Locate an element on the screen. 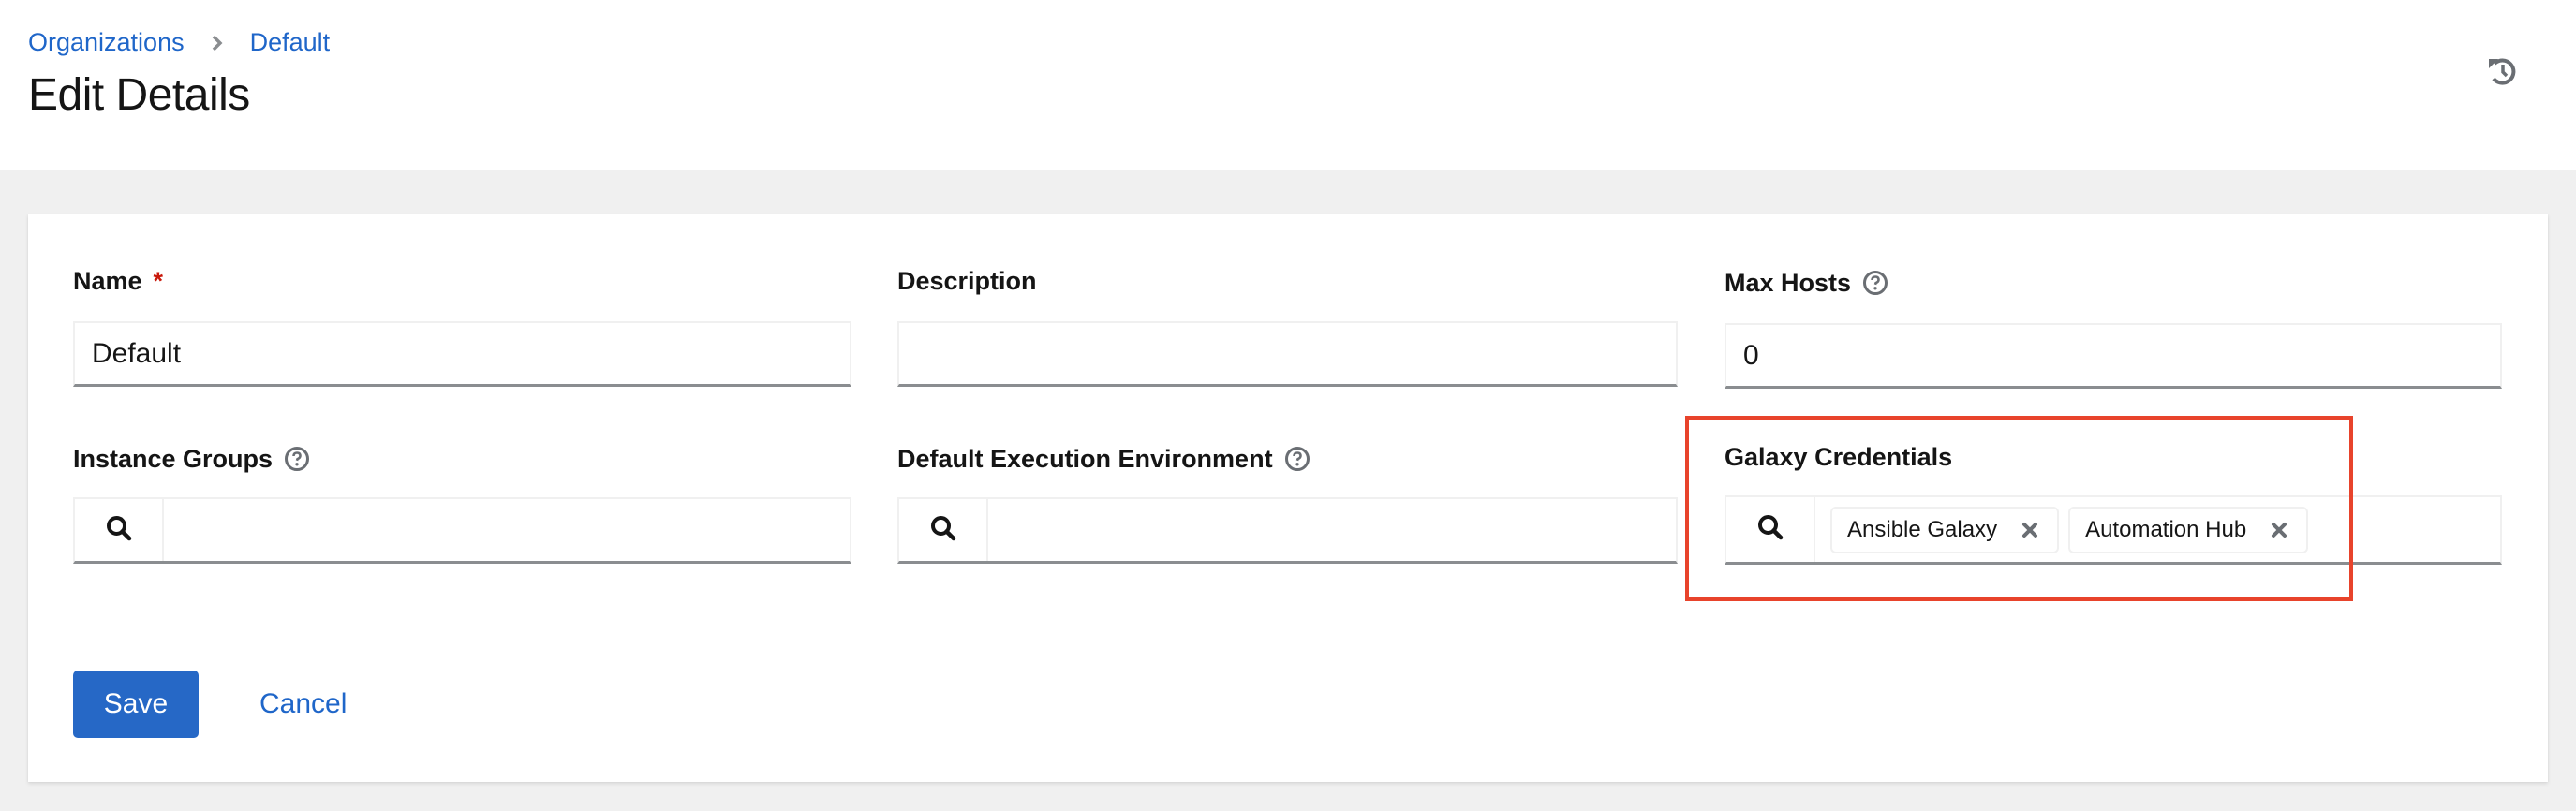 The width and height of the screenshot is (2576, 811). cancel-button: Cancel is located at coordinates (303, 704).